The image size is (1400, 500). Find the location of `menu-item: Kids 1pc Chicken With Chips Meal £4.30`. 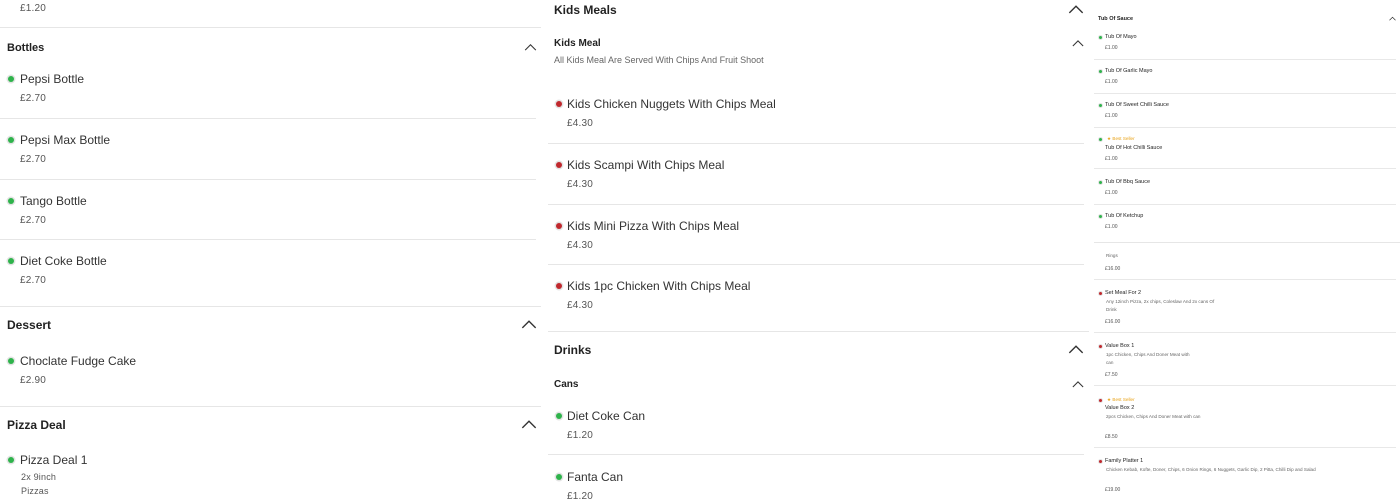

menu-item: Kids 1pc Chicken With Chips Meal £4.30 is located at coordinates (816, 297).